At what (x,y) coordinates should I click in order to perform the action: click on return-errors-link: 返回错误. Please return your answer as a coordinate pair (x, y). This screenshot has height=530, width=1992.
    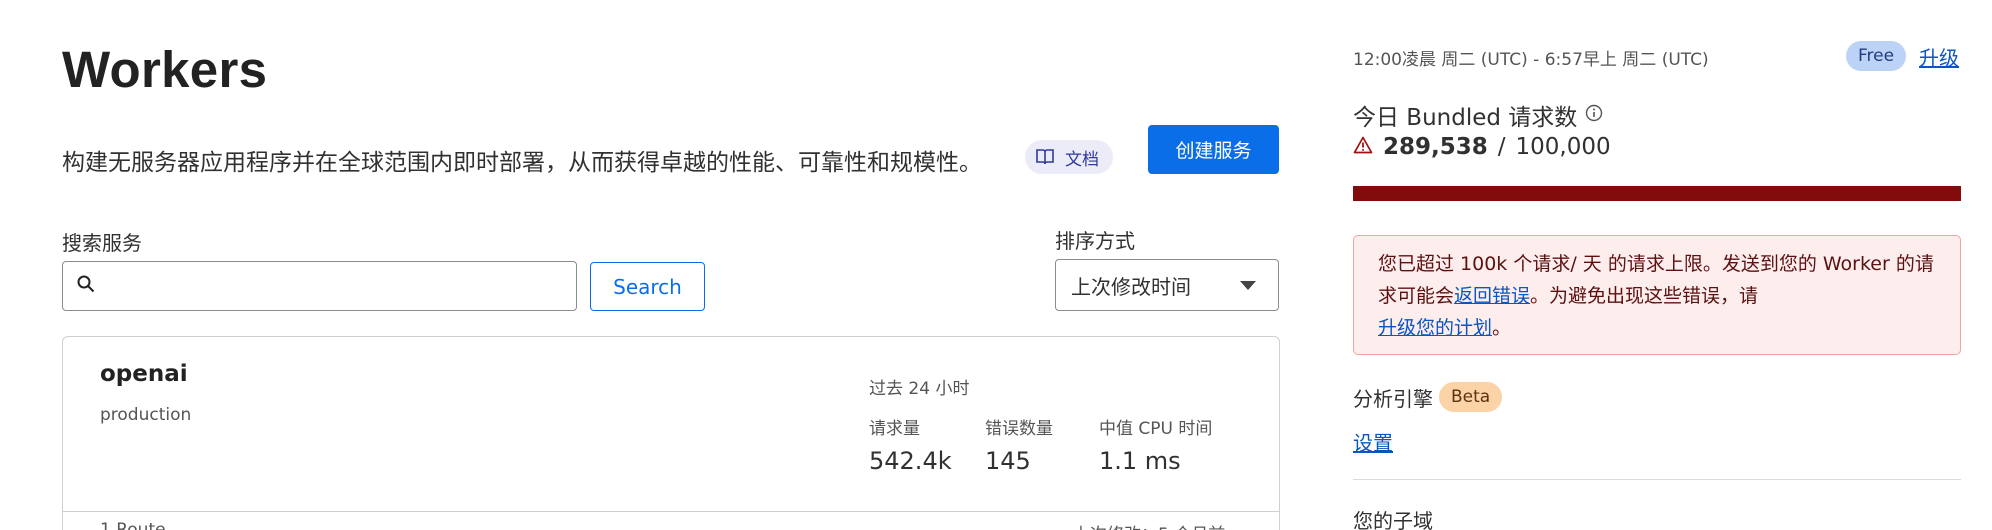
    Looking at the image, I should click on (1492, 296).